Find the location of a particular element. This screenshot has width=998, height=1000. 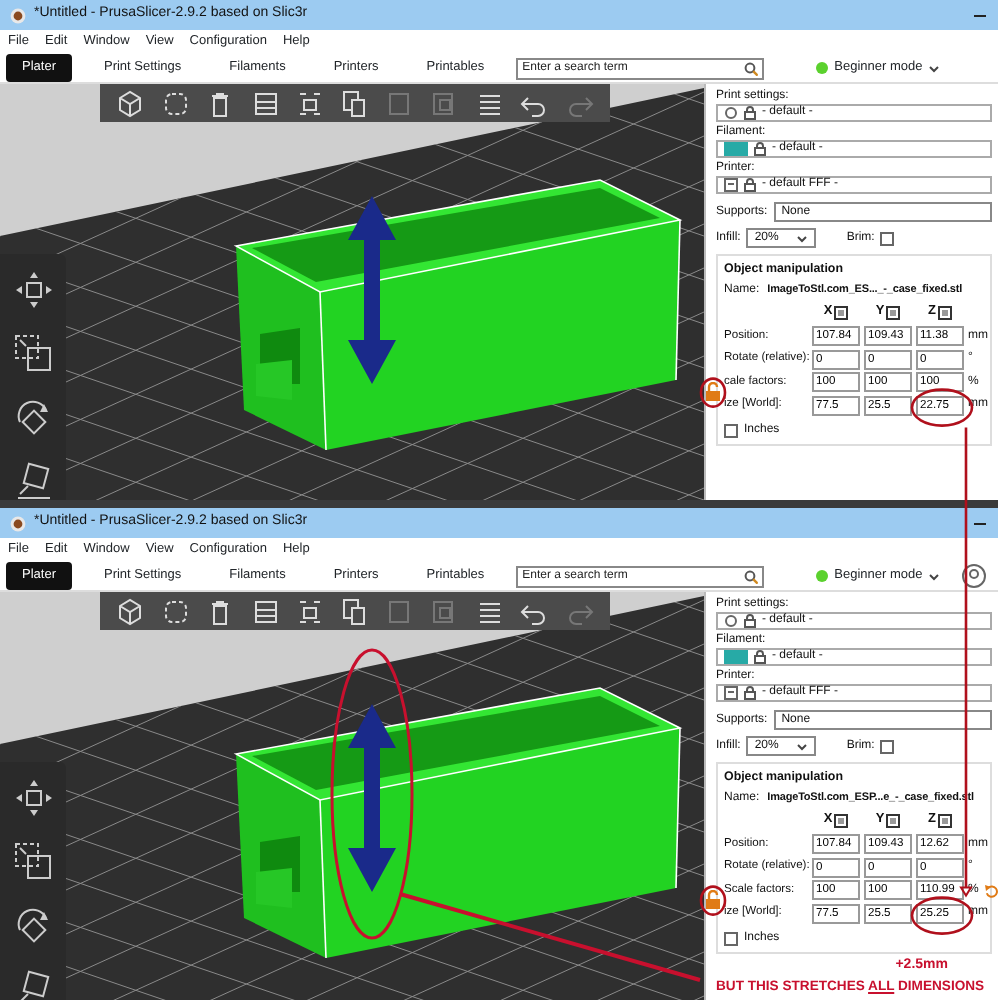

place-on-face-icon is located at coordinates (33, 481).